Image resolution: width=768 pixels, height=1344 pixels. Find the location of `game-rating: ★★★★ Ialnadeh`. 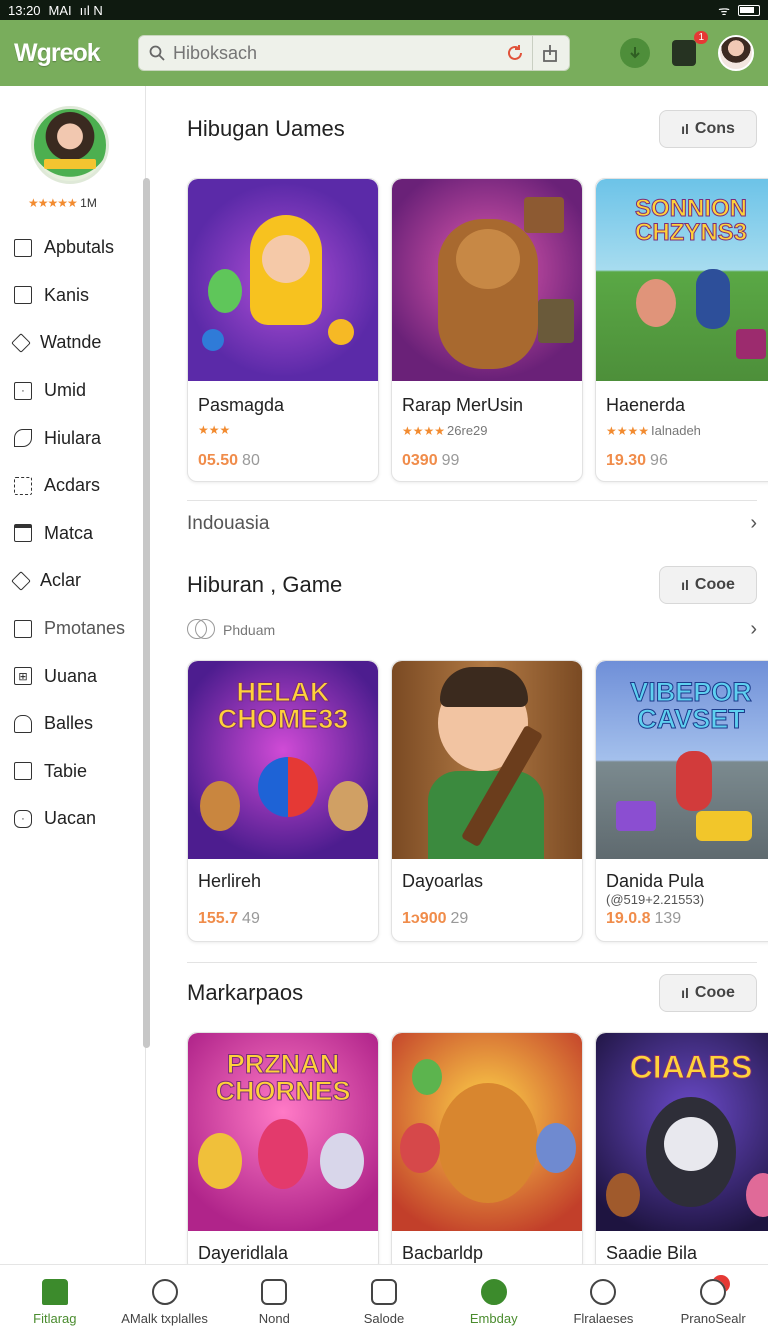

game-rating: ★★★★ Ialnadeh is located at coordinates (653, 430).